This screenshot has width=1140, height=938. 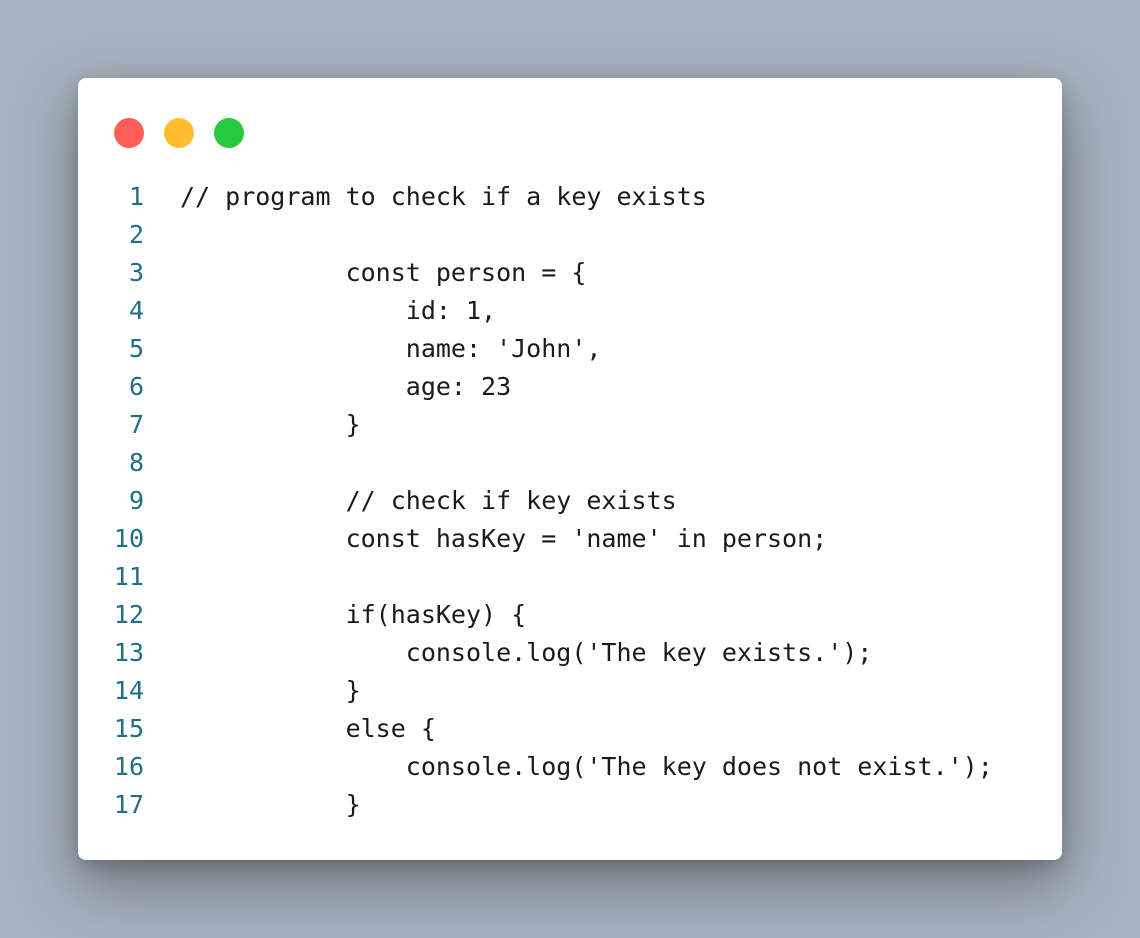 What do you see at coordinates (136, 234) in the screenshot?
I see `line-number: 2` at bounding box center [136, 234].